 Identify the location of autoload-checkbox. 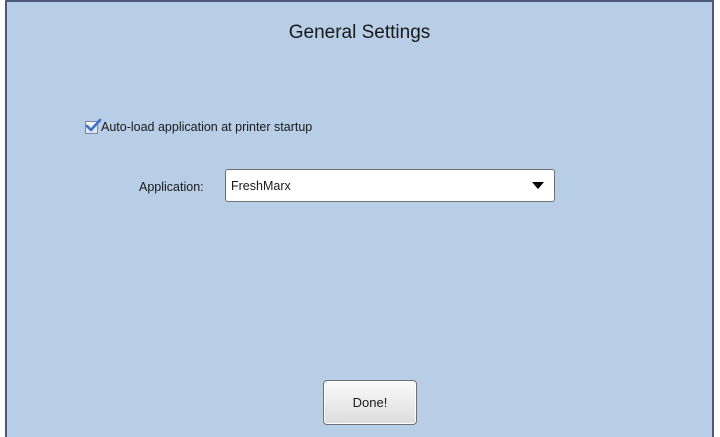
(93, 126).